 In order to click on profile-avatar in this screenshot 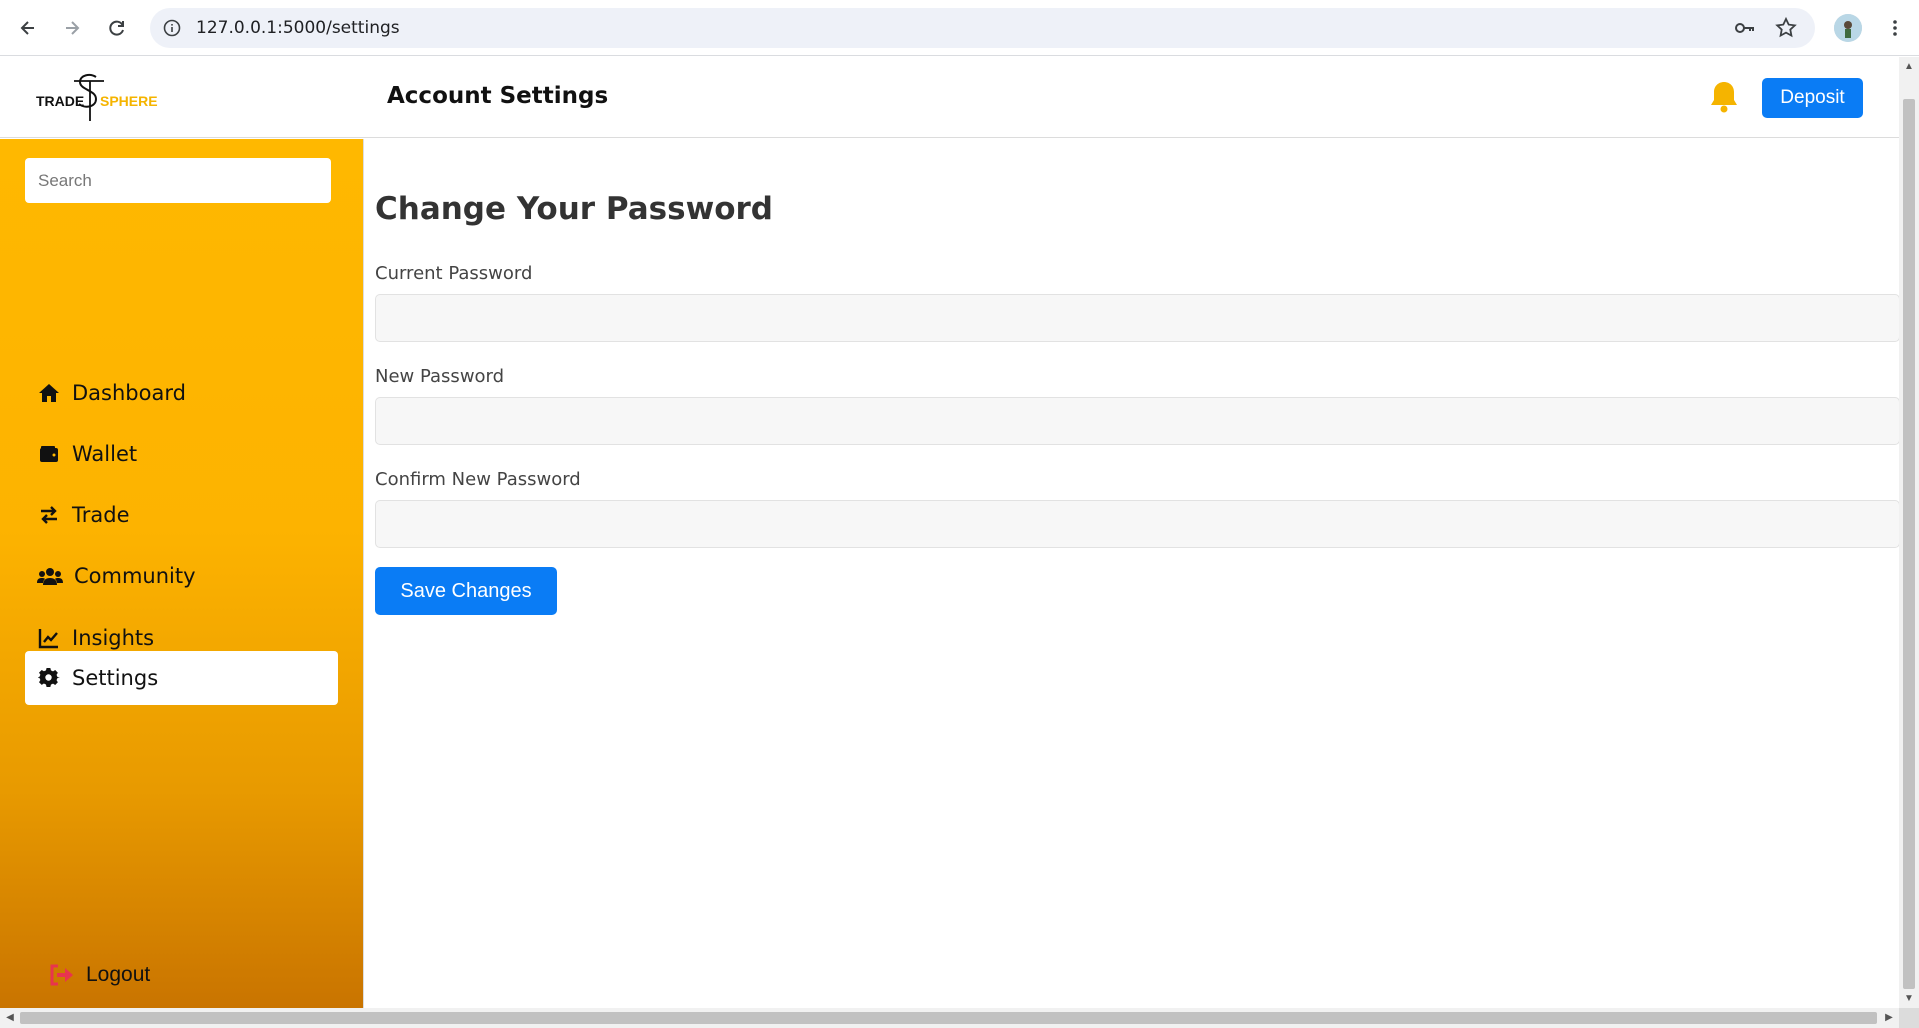, I will do `click(1848, 28)`.